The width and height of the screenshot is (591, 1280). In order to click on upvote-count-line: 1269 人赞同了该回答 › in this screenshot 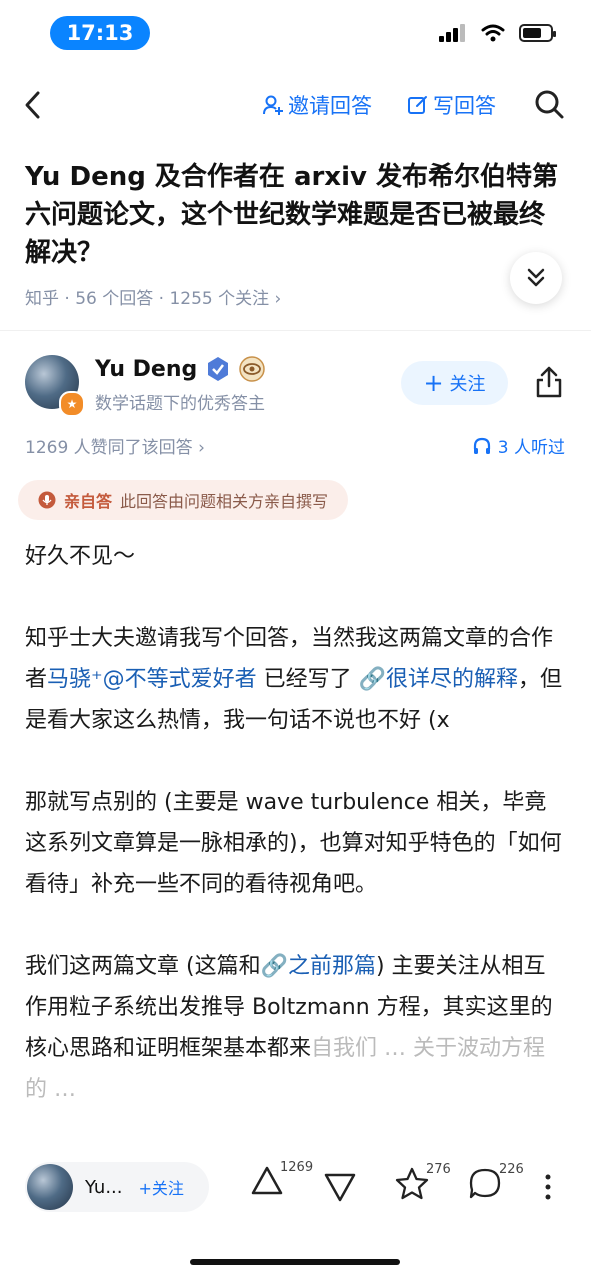, I will do `click(115, 445)`.